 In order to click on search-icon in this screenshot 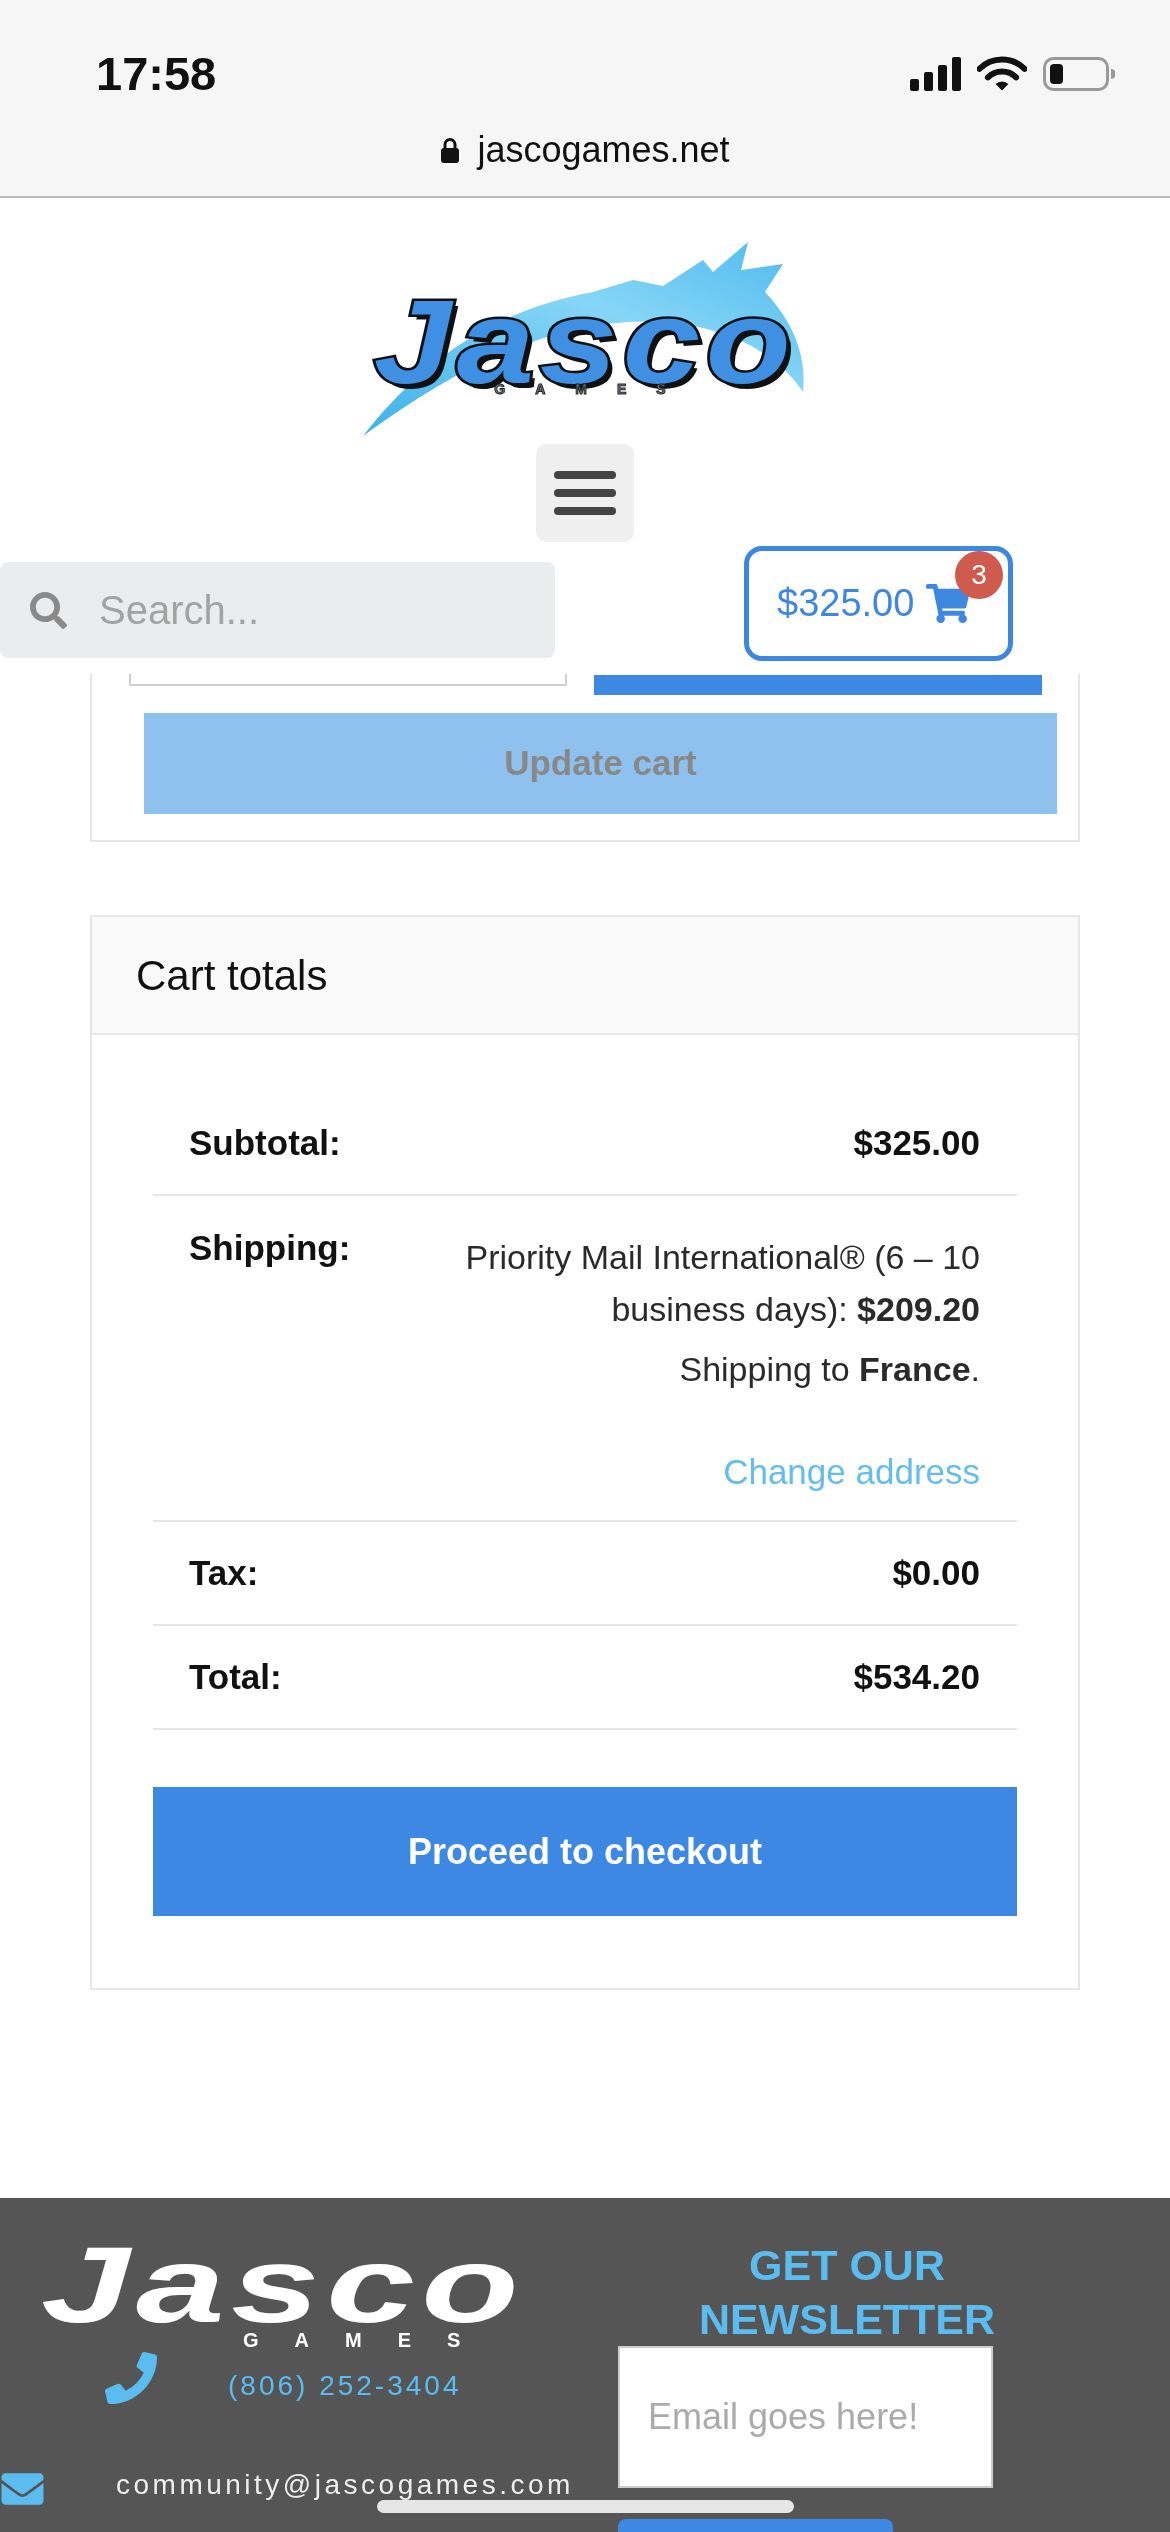, I will do `click(48, 610)`.